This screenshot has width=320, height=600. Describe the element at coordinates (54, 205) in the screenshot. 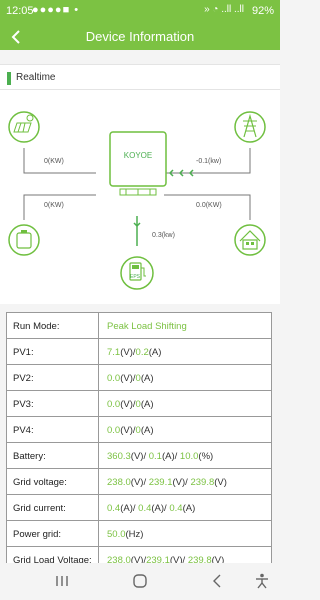

I see `battery-power-label: 0(KW)` at that location.